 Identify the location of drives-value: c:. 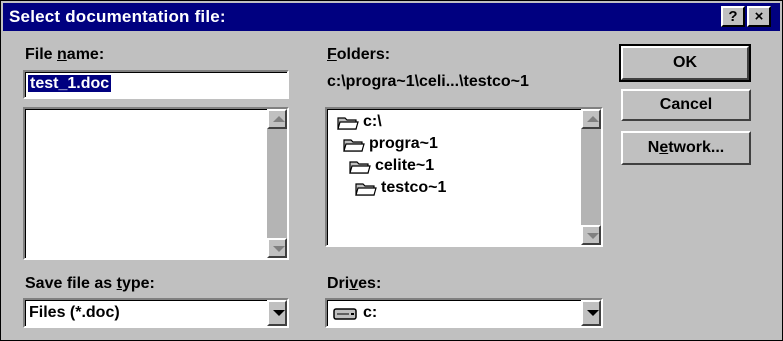
(370, 312).